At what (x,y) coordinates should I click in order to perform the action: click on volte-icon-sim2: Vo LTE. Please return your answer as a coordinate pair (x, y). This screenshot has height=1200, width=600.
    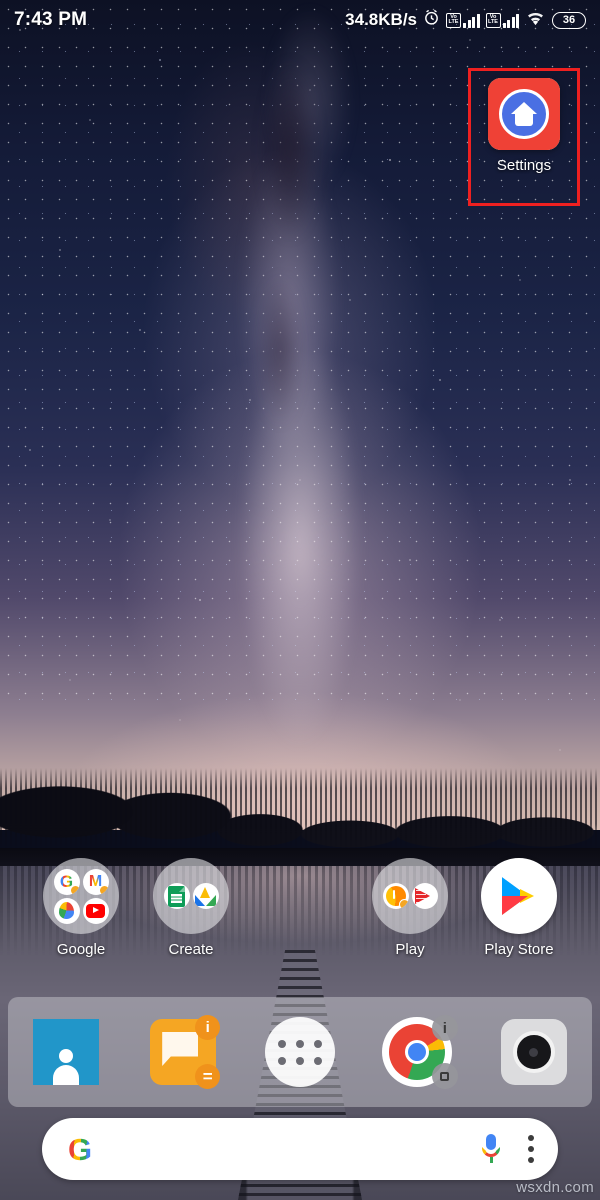
    Looking at the image, I should click on (493, 20).